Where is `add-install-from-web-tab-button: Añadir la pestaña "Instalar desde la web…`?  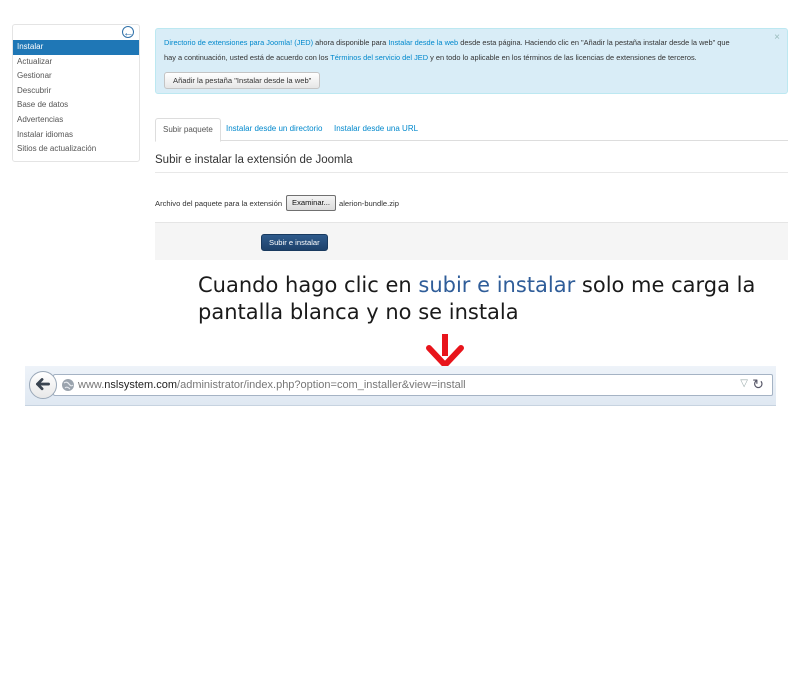 add-install-from-web-tab-button: Añadir la pestaña "Instalar desde la web… is located at coordinates (242, 80).